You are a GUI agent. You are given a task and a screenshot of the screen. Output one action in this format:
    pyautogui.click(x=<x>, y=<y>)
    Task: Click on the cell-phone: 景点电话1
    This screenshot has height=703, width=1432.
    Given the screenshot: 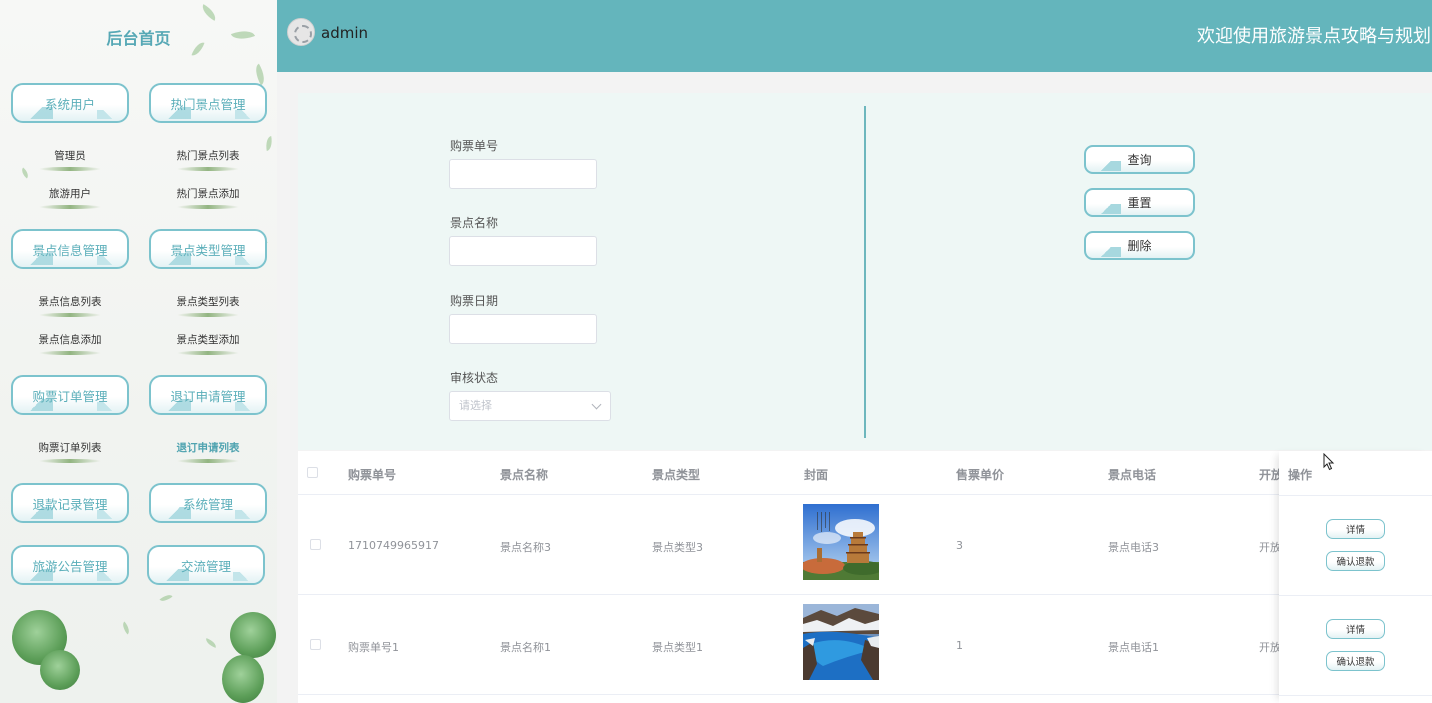 What is the action you would take?
    pyautogui.click(x=1133, y=647)
    